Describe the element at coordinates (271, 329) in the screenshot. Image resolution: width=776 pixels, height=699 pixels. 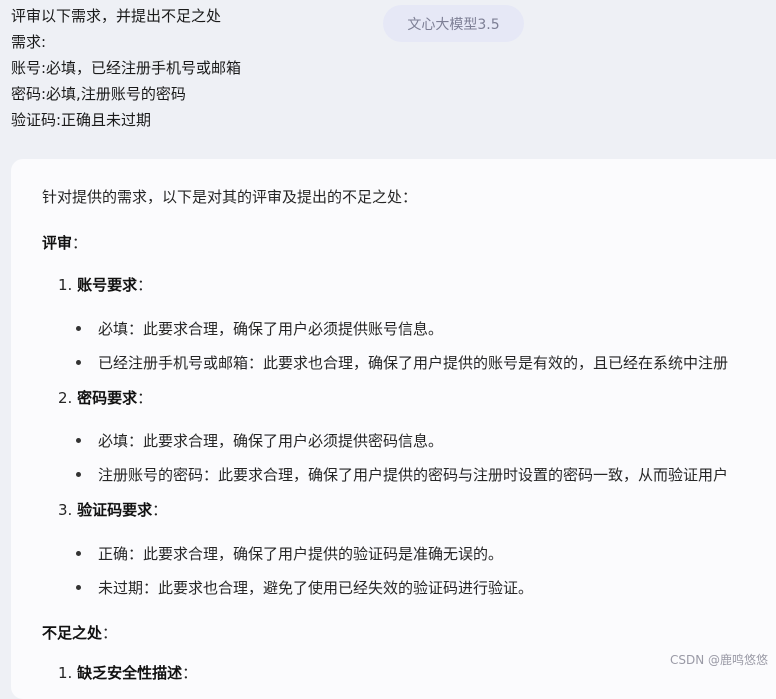
I see `list-item-text: 必填：此要求合理，确保了用户必须提供账号信息。` at that location.